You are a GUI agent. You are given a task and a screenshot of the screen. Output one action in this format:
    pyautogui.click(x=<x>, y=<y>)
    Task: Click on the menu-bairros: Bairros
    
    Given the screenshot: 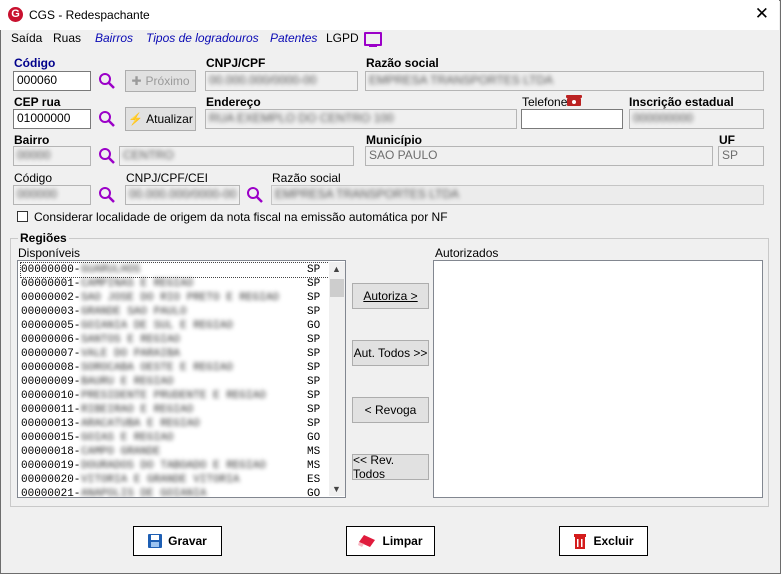 What is the action you would take?
    pyautogui.click(x=114, y=38)
    